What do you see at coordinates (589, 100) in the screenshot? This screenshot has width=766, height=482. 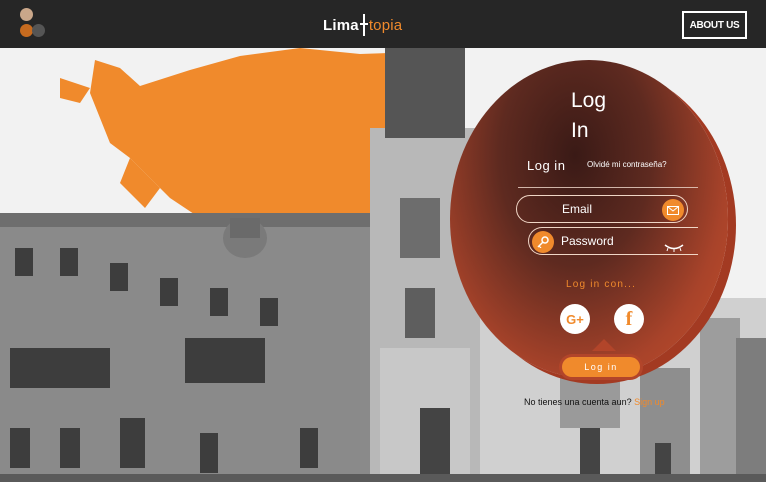 I see `login-title-line1: Log` at bounding box center [589, 100].